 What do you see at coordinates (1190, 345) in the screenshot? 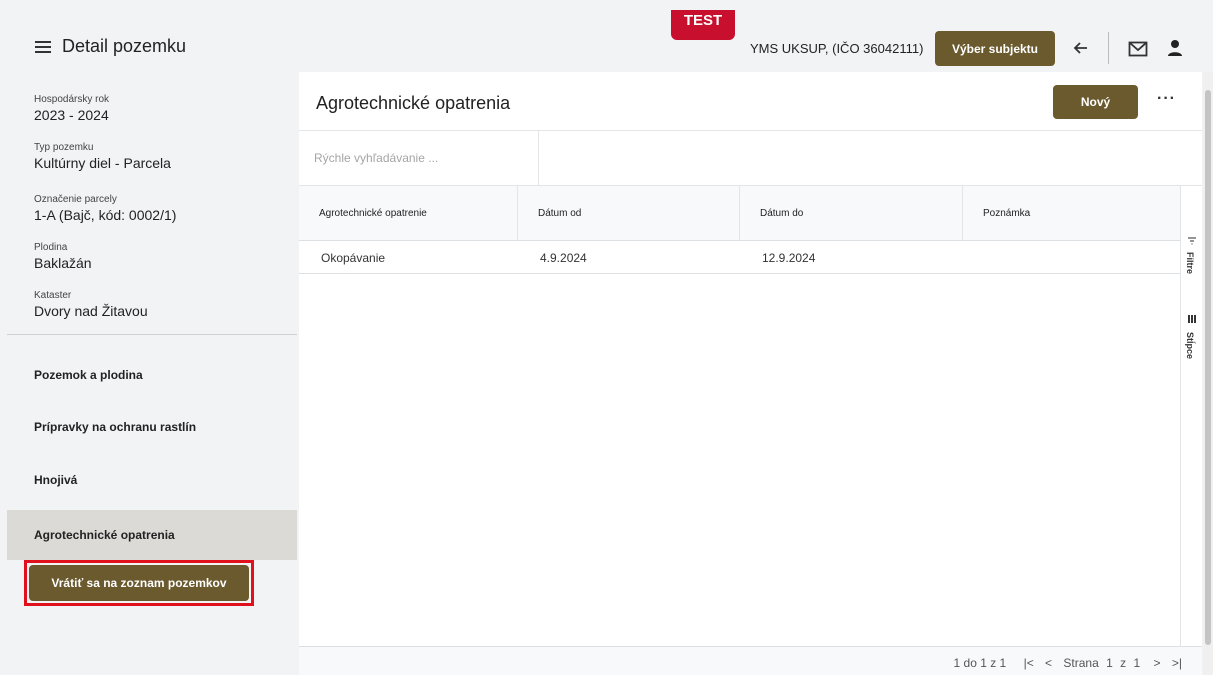
I see `columns-tool-label: Stĺpce` at bounding box center [1190, 345].